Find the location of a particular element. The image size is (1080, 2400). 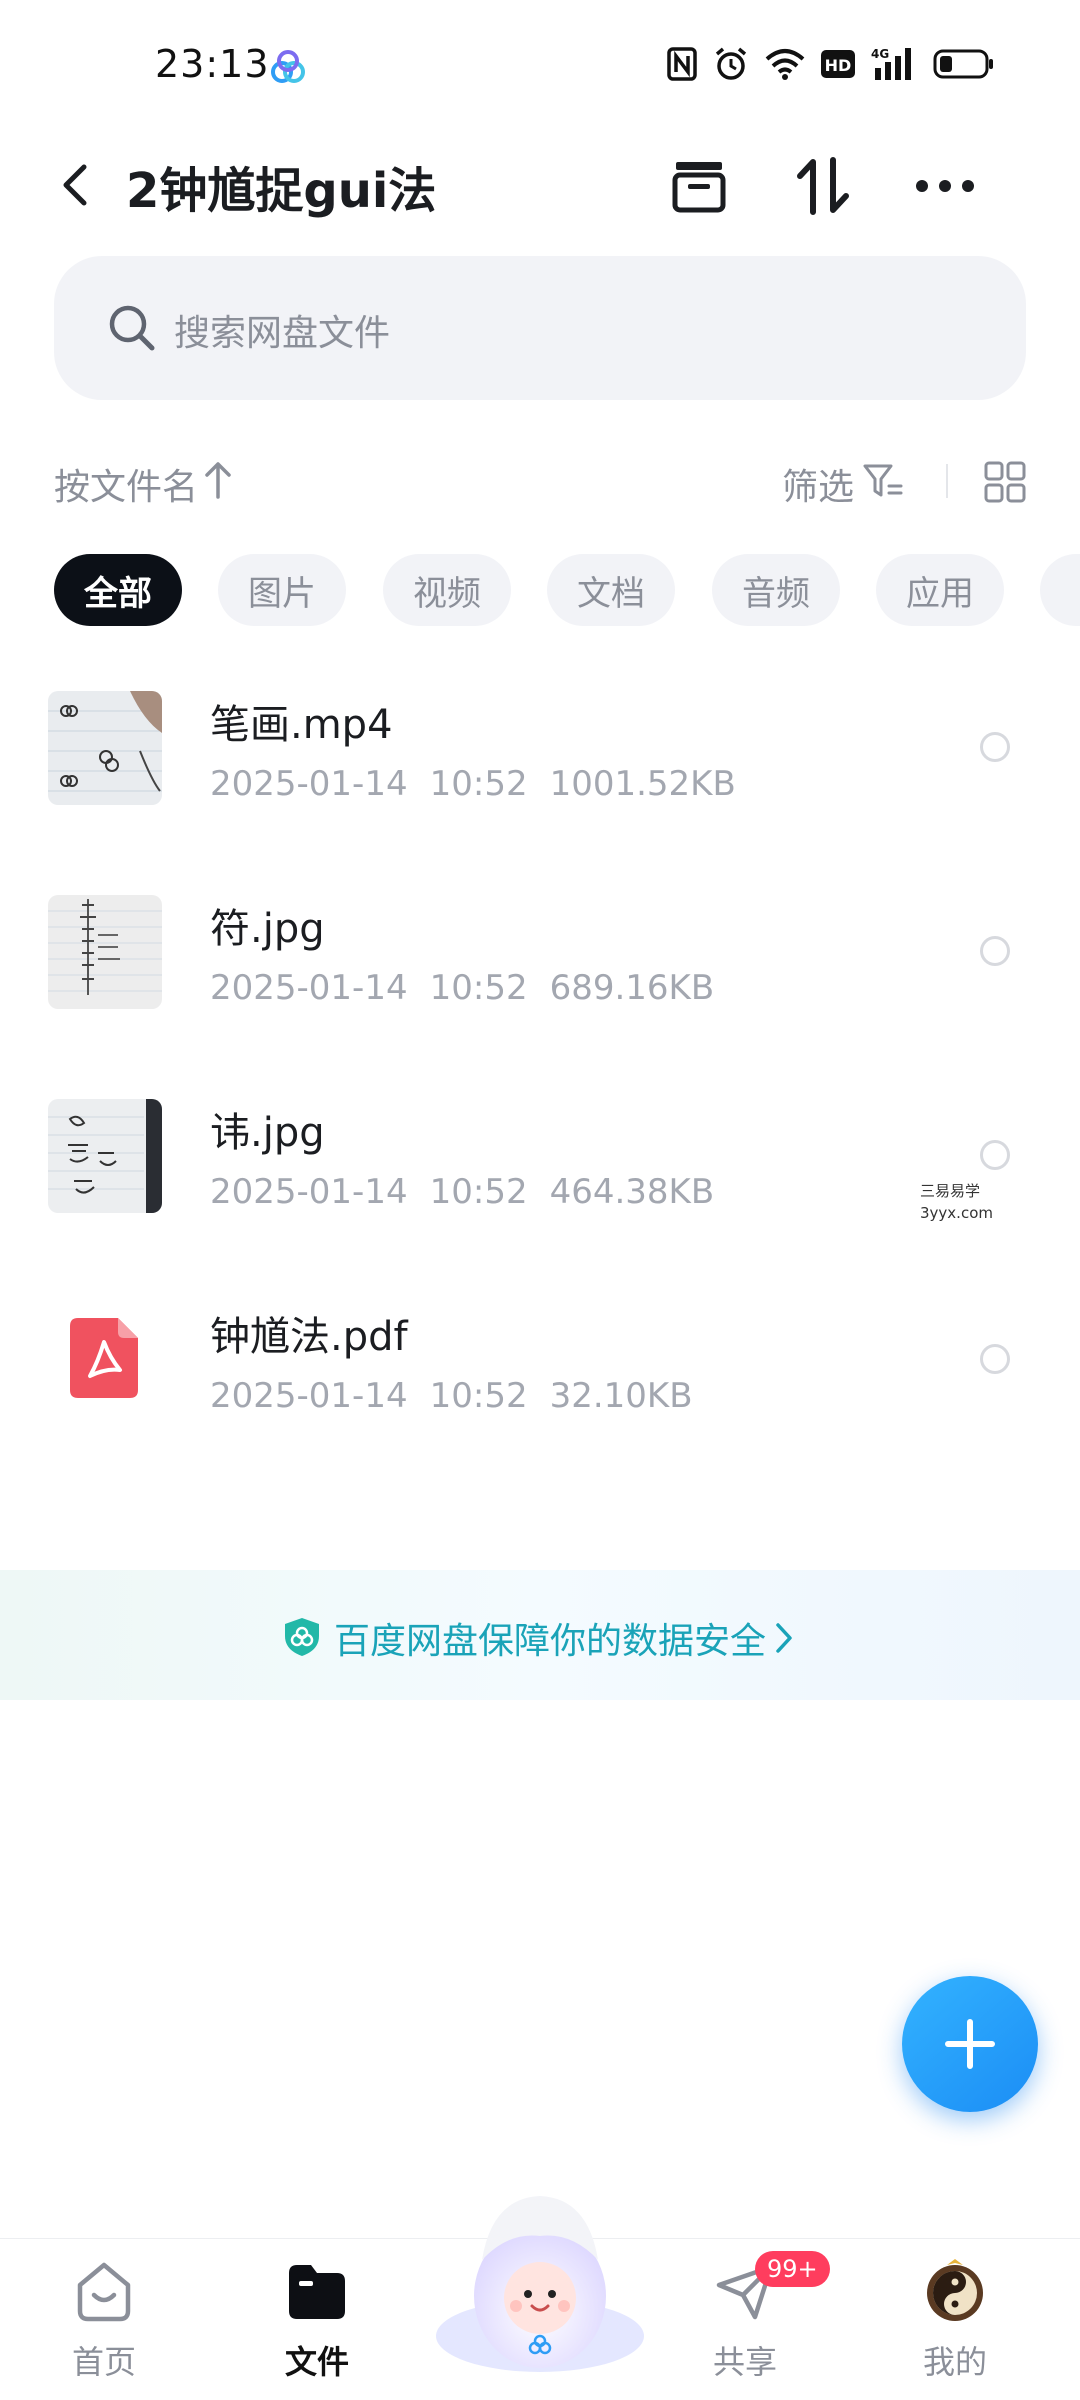

tab-images: 图片 is located at coordinates (282, 590).